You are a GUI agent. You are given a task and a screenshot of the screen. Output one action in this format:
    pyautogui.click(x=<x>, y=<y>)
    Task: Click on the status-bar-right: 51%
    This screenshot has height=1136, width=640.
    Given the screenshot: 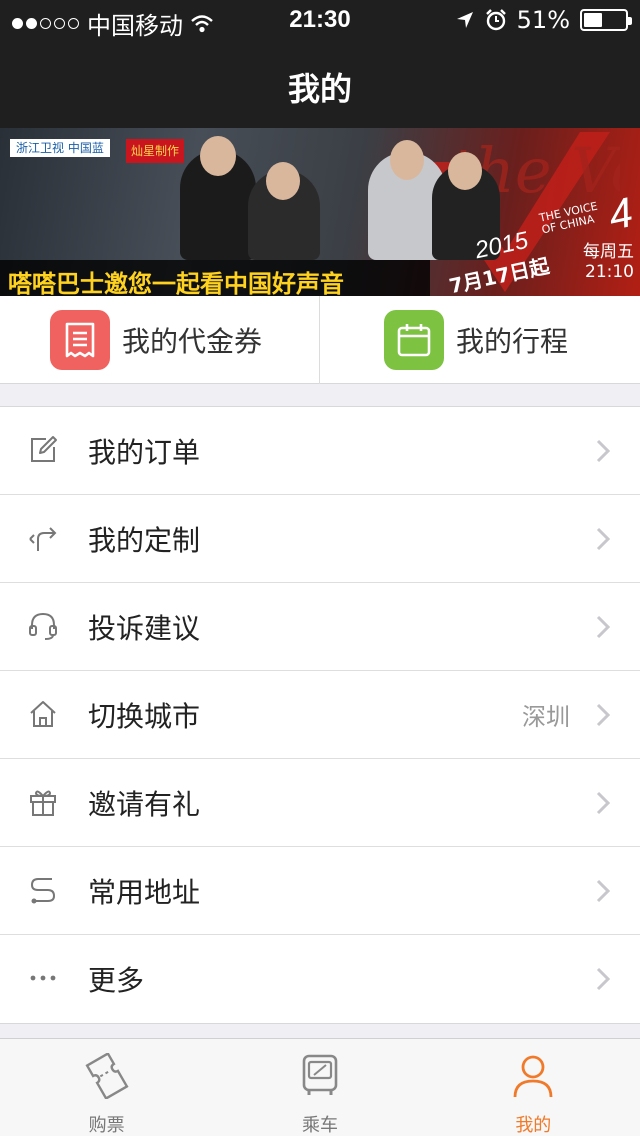 What is the action you would take?
    pyautogui.click(x=543, y=20)
    